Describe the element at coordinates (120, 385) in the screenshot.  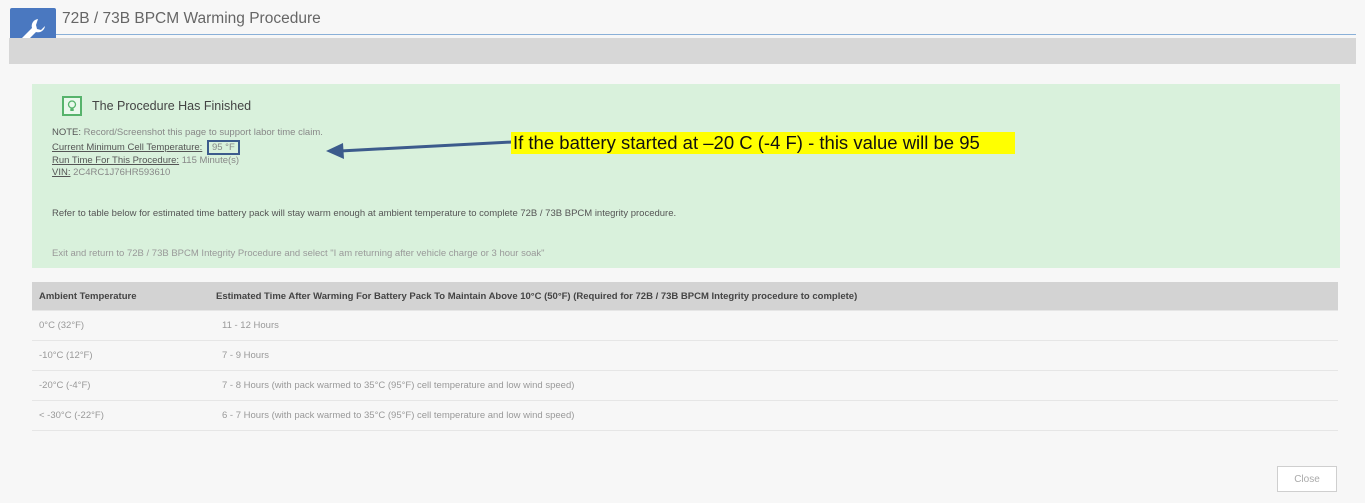
I see `cell-ambient: -20°C (-4°F)` at that location.